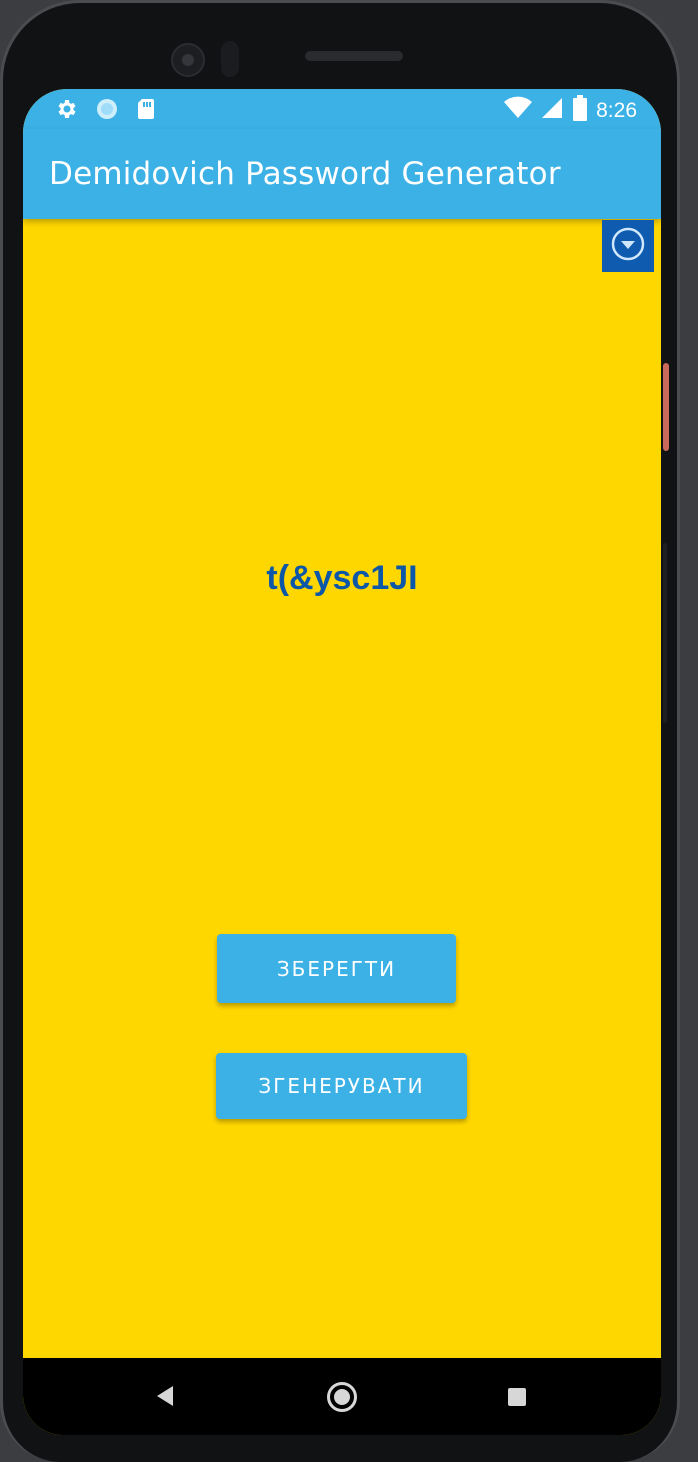 This screenshot has width=698, height=1462. Describe the element at coordinates (146, 111) in the screenshot. I see `sd-card-icon` at that location.